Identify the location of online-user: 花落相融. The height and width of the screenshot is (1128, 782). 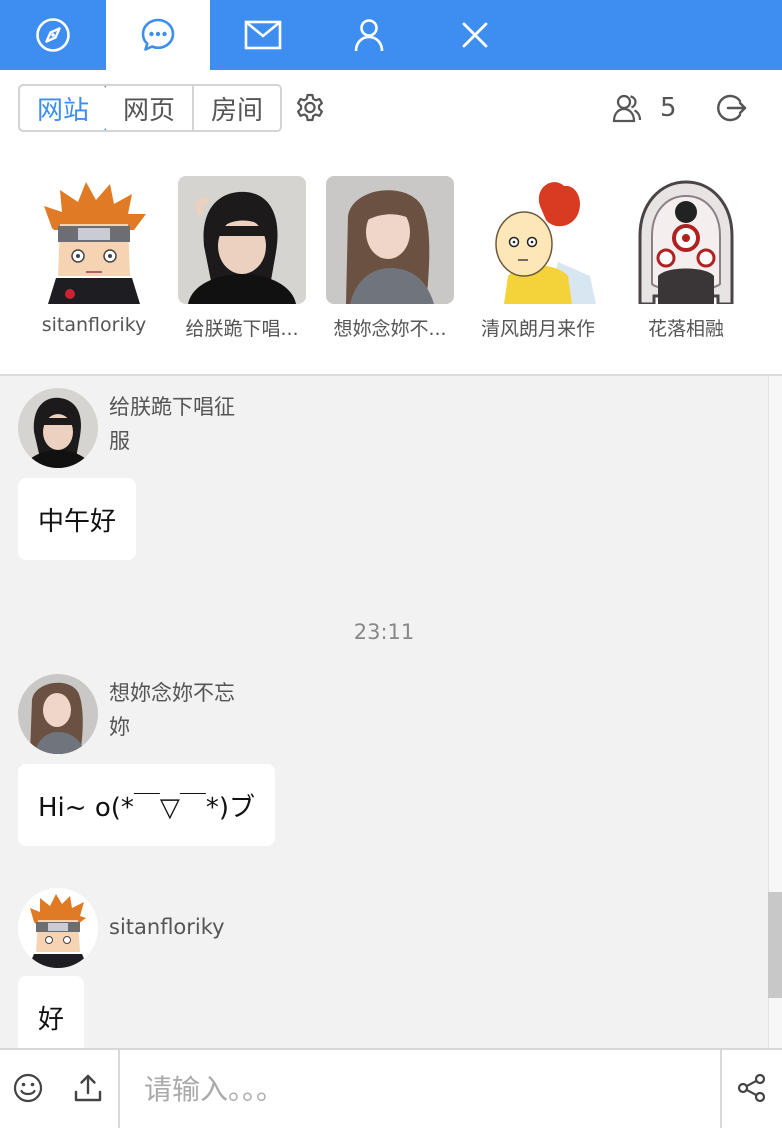
(686, 258).